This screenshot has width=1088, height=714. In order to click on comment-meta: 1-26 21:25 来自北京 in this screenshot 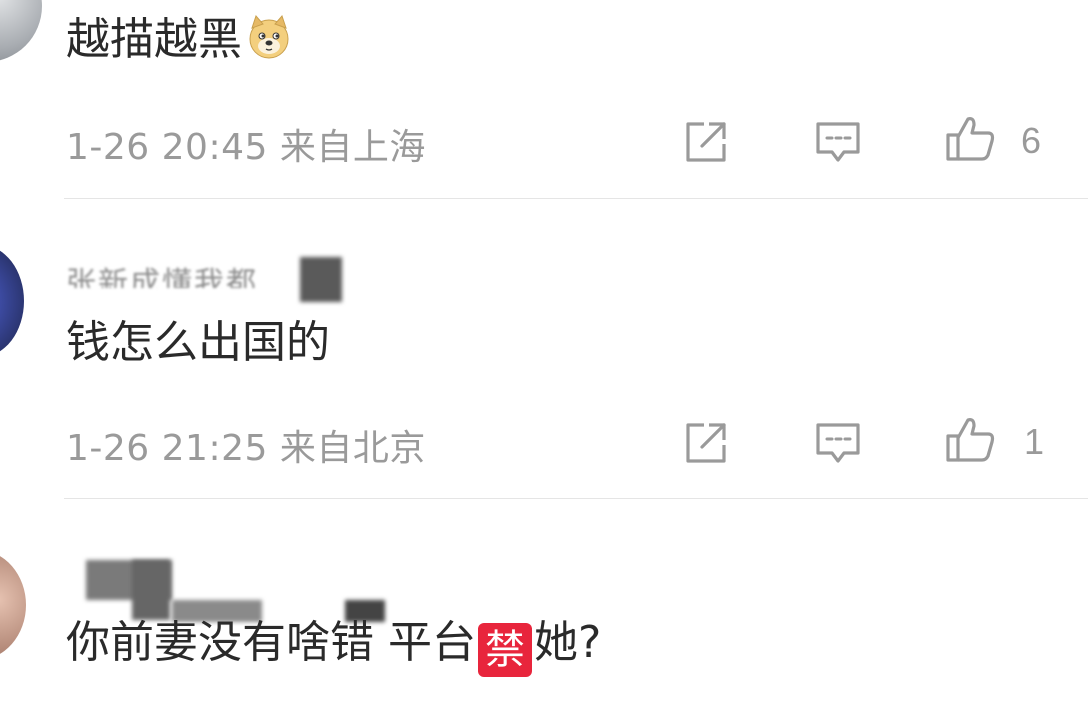, I will do `click(246, 445)`.